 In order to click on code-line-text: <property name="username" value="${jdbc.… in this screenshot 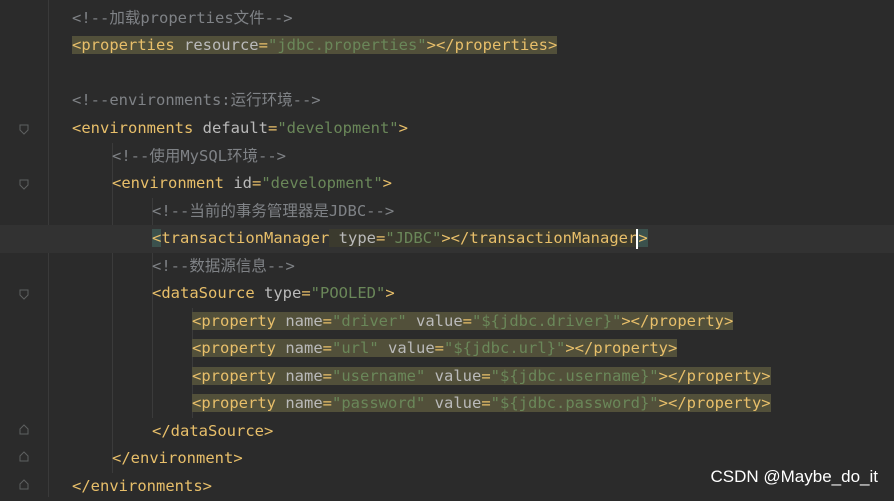, I will do `click(481, 377)`.